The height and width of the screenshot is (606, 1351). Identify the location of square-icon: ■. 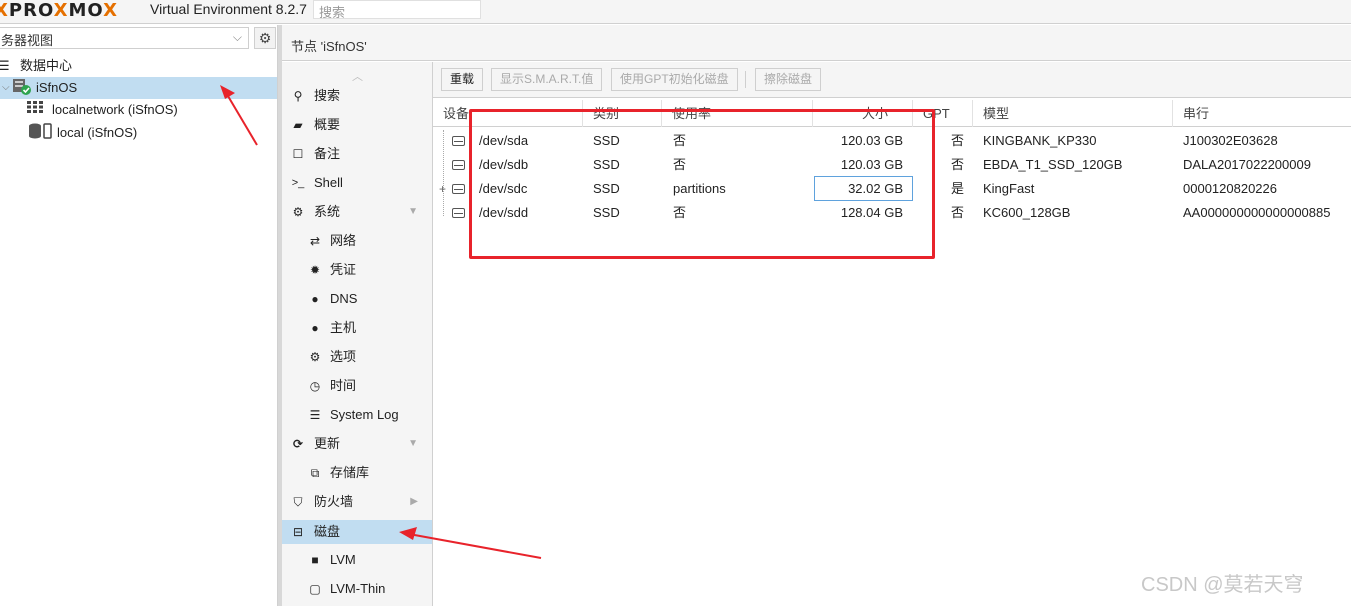
(315, 560).